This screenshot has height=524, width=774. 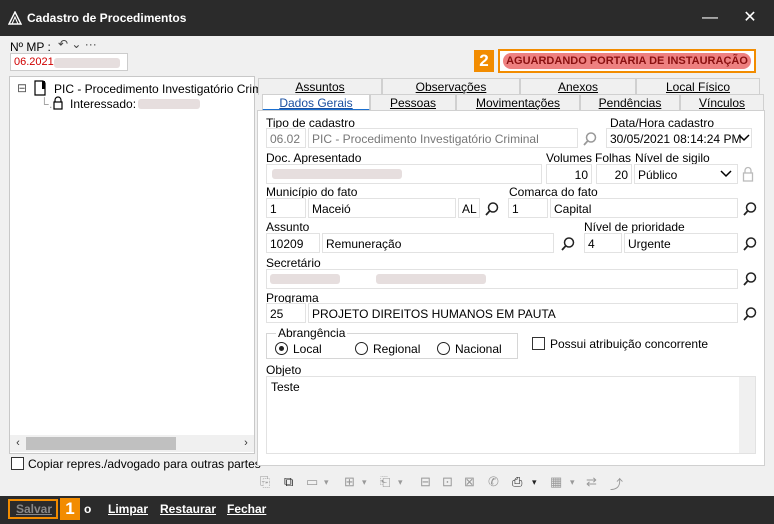 I want to click on tree-root-label: PIC - Procedimento Investigatório Crimi, so click(x=159, y=89).